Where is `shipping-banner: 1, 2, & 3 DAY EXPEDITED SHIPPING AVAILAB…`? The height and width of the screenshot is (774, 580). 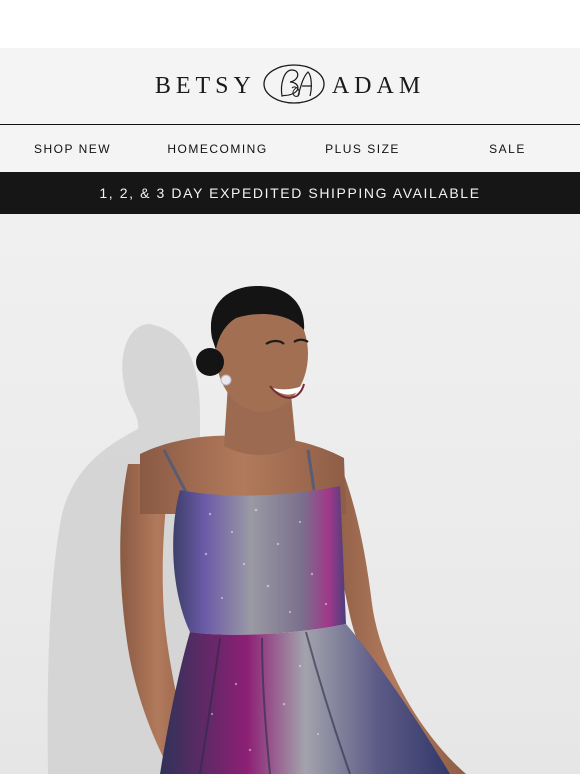 shipping-banner: 1, 2, & 3 DAY EXPEDITED SHIPPING AVAILAB… is located at coordinates (290, 193).